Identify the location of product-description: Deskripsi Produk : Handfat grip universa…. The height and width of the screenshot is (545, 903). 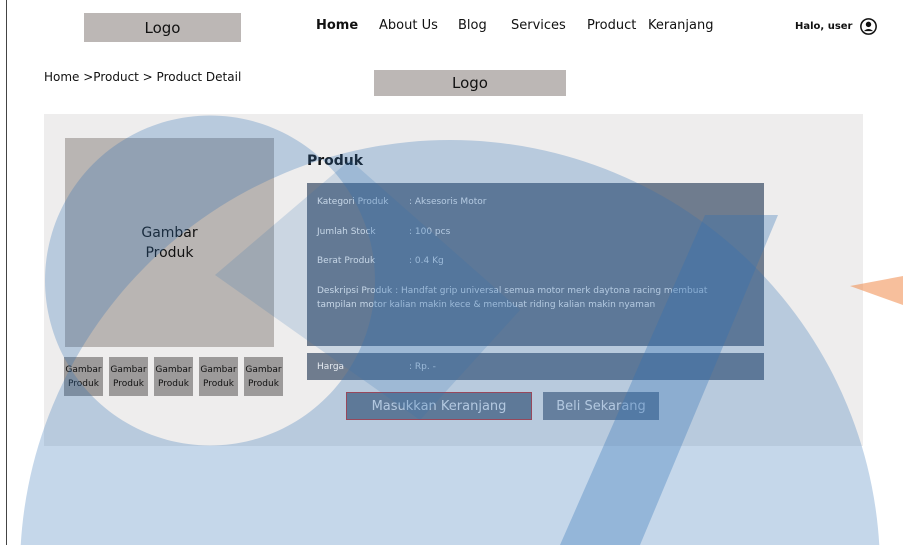
(512, 298).